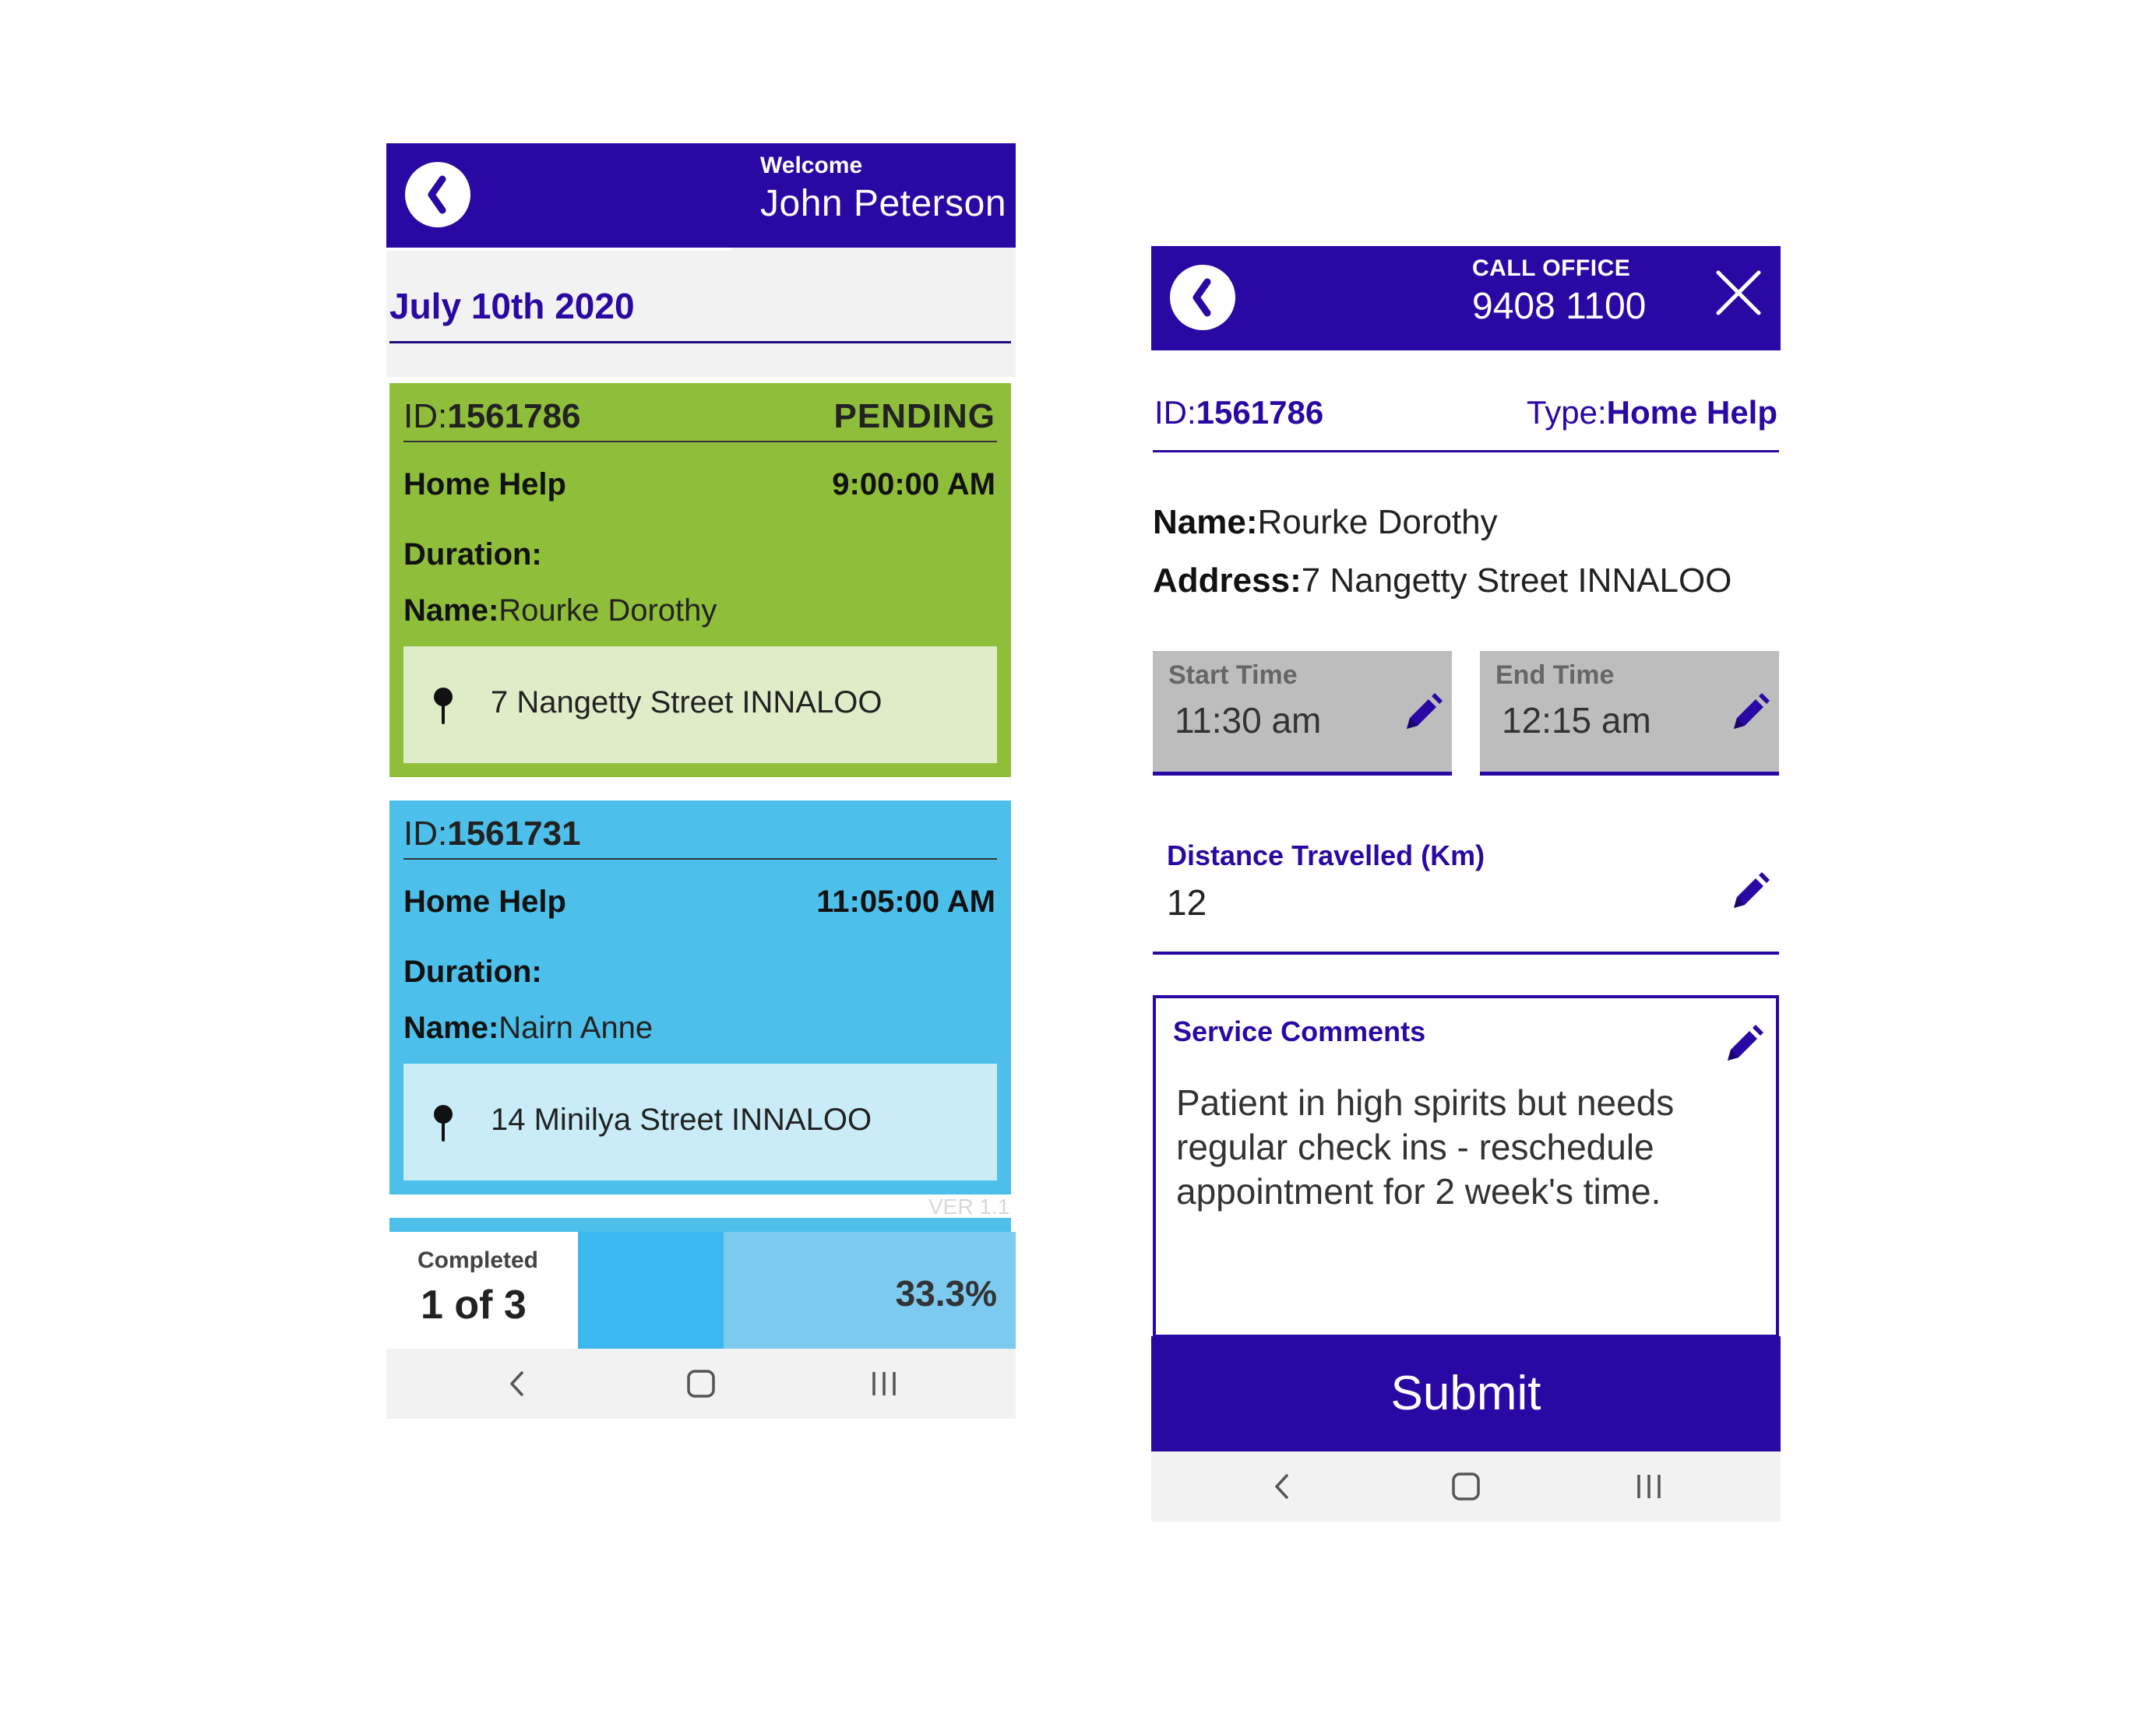 The width and height of the screenshot is (2156, 1717). What do you see at coordinates (1442, 580) in the screenshot?
I see `client-address: Address:7 Nangetty Street INNALOO` at bounding box center [1442, 580].